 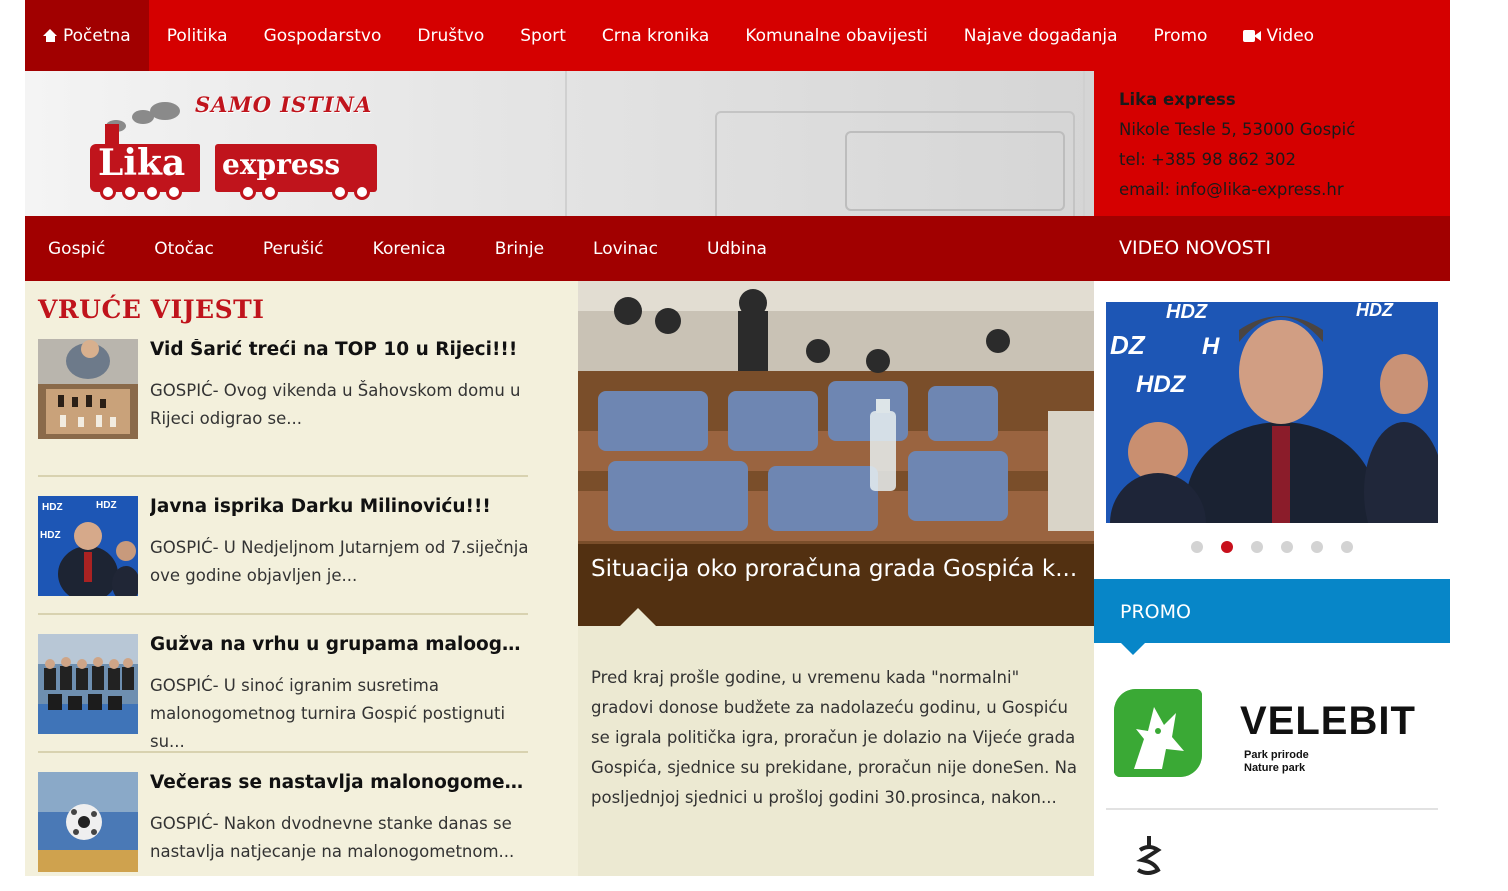 What do you see at coordinates (638, 617) in the screenshot?
I see `caption-notch` at bounding box center [638, 617].